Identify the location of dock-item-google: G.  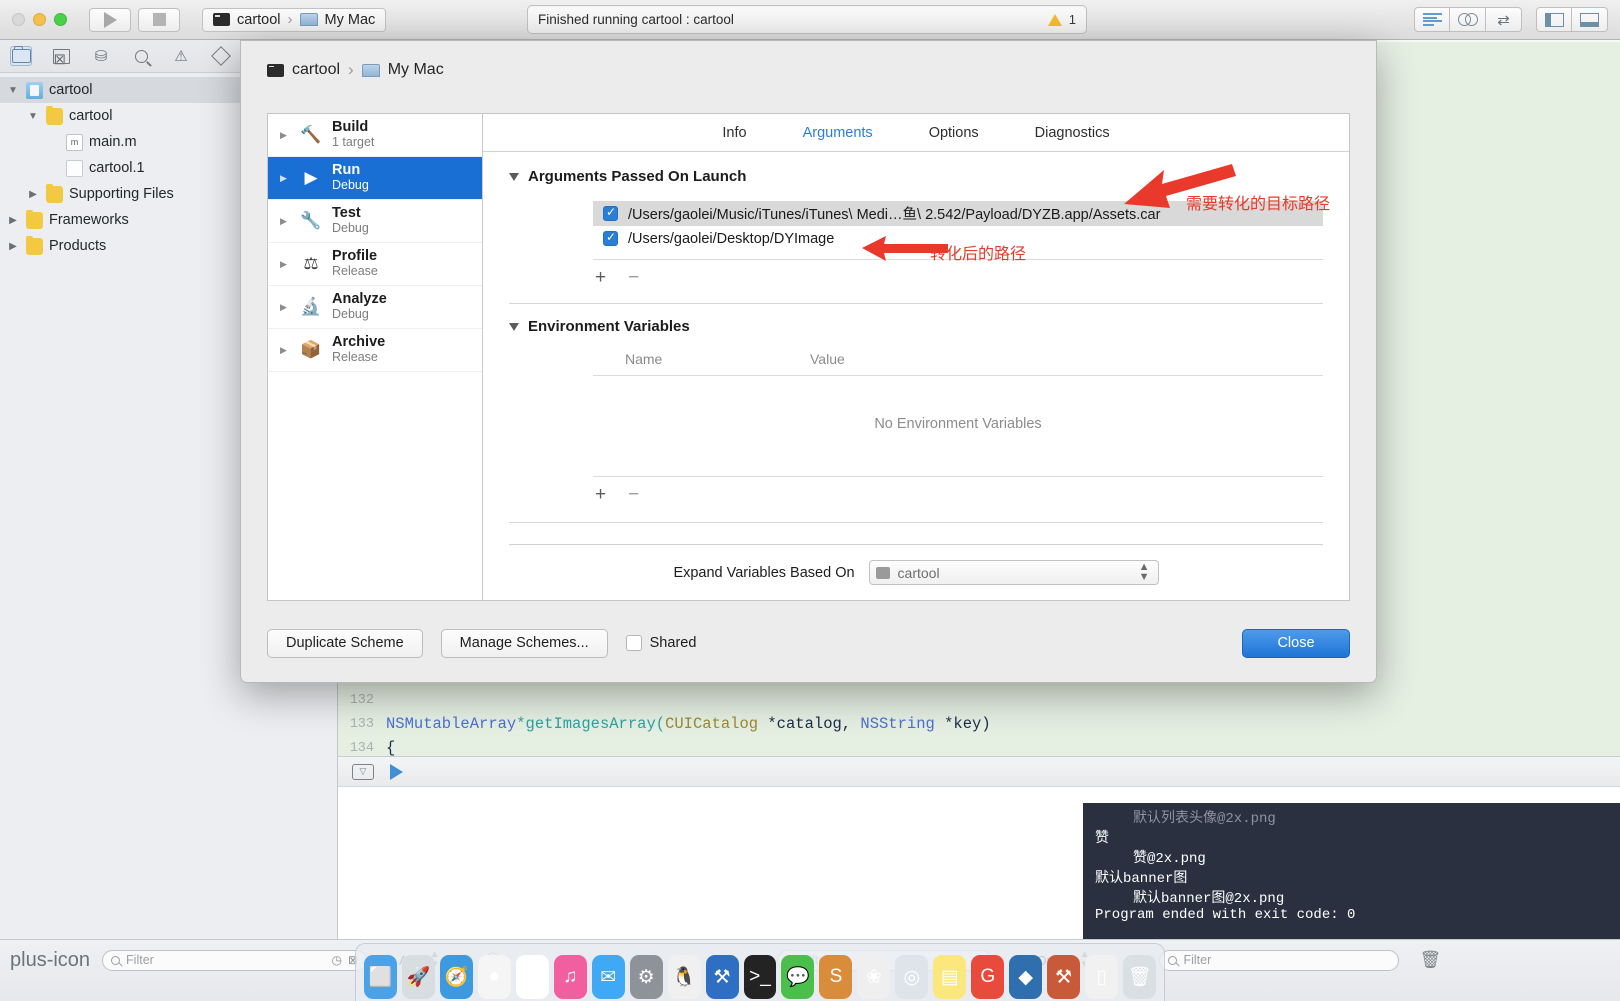
(988, 977).